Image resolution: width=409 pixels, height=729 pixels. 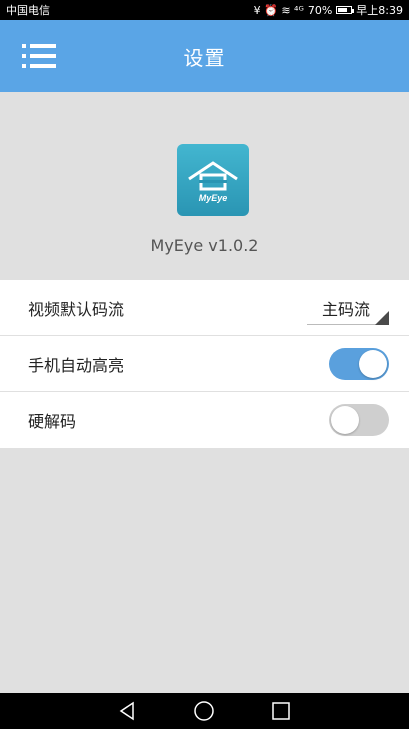 I want to click on page-title: 设置, so click(x=204, y=57).